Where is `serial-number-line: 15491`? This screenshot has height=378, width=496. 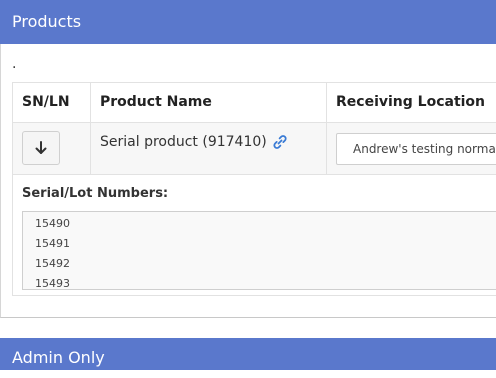 serial-number-line: 15491 is located at coordinates (52, 243).